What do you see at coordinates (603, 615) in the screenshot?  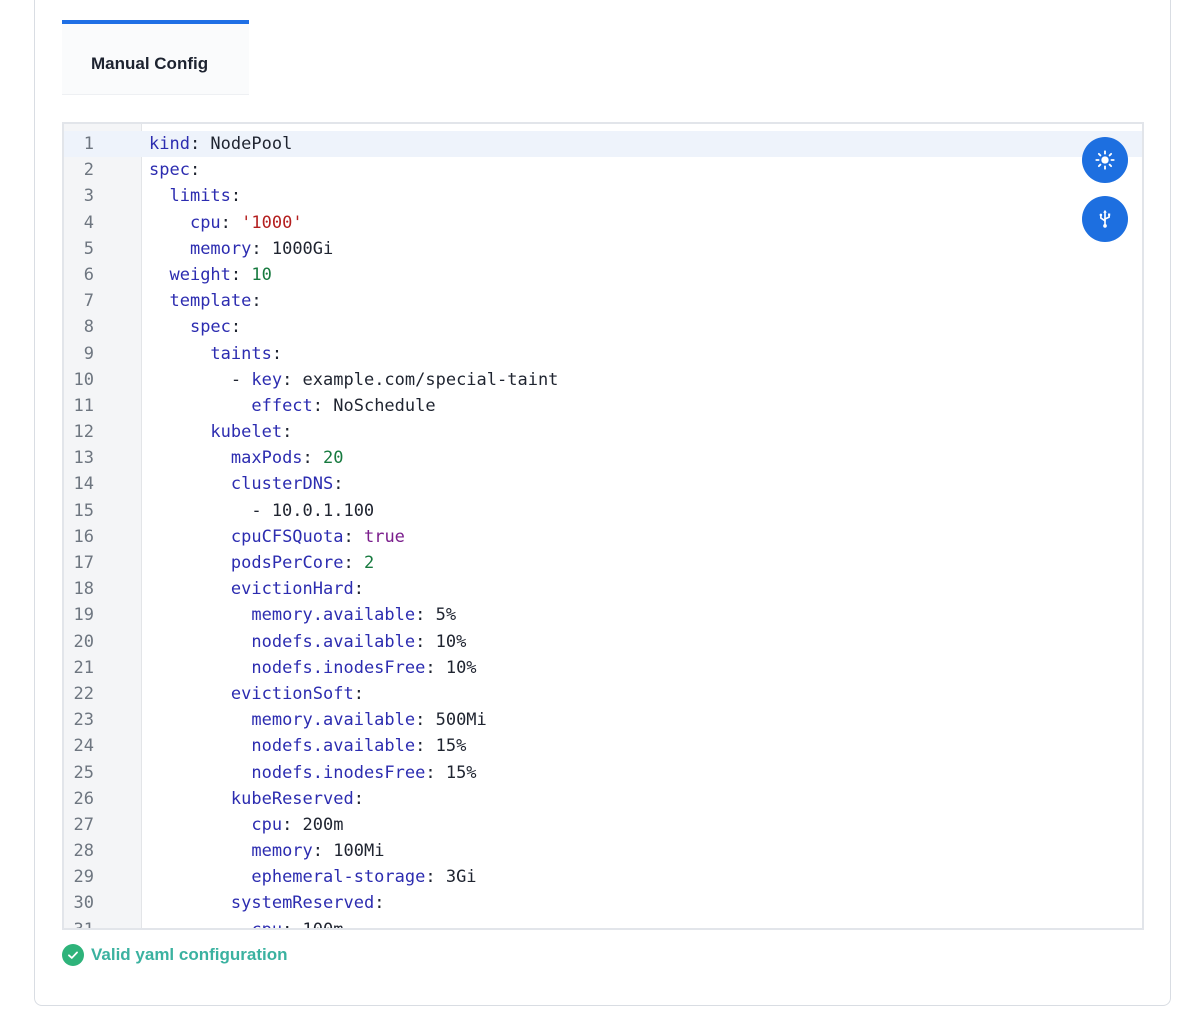 I see `code-line: 19 memory.available: 5%` at bounding box center [603, 615].